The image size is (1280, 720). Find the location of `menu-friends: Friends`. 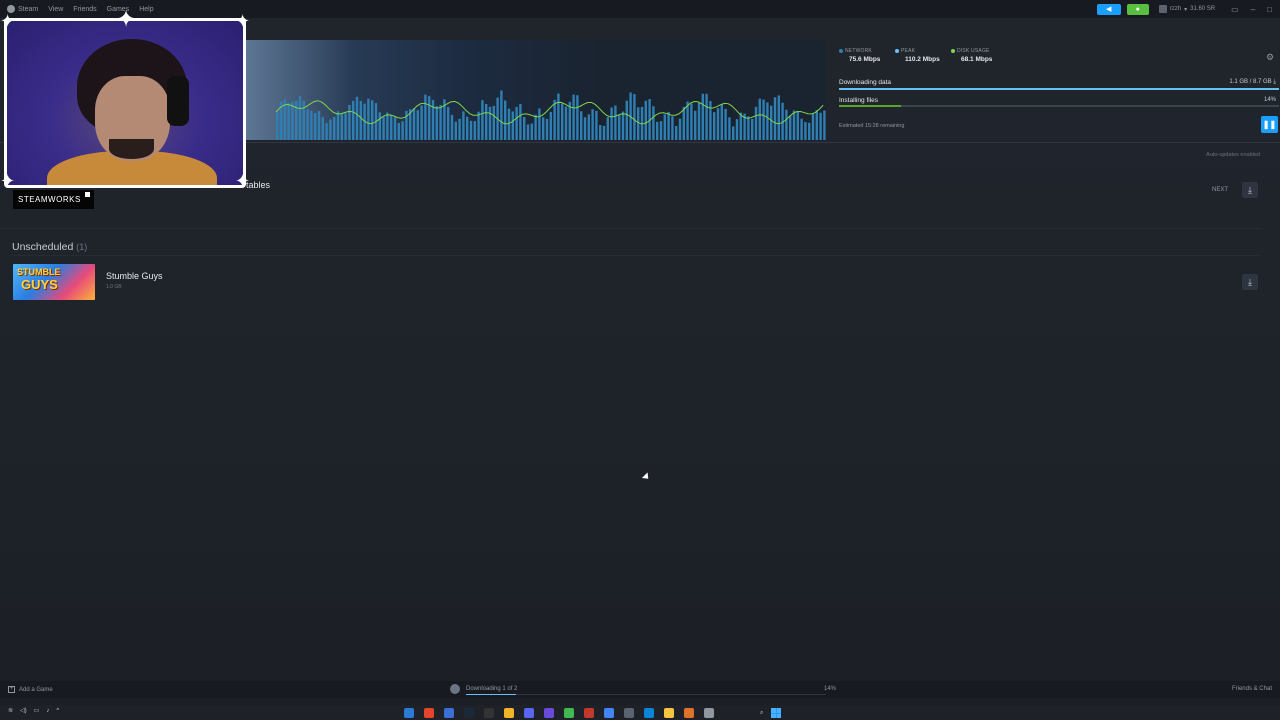

menu-friends: Friends is located at coordinates (84, 9).